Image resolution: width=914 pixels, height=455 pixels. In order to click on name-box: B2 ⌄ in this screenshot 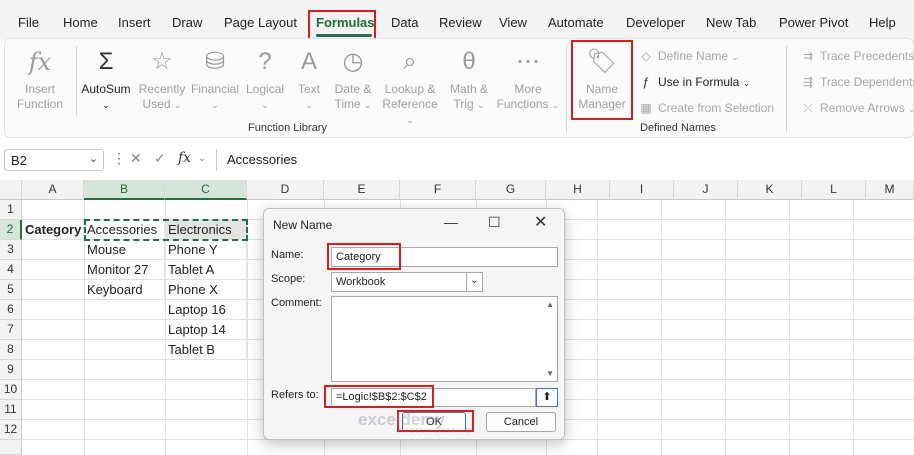, I will do `click(54, 160)`.